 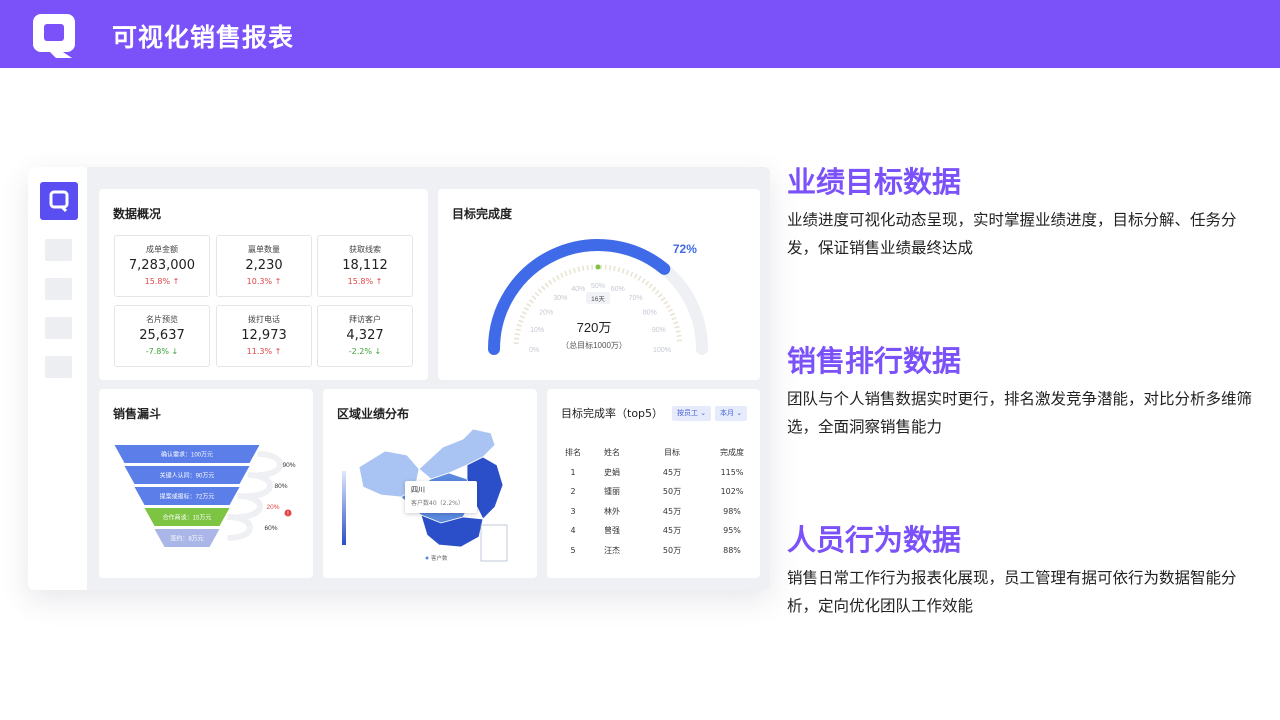 What do you see at coordinates (578, 289) in the screenshot?
I see `gauge-tick-label: 40%` at bounding box center [578, 289].